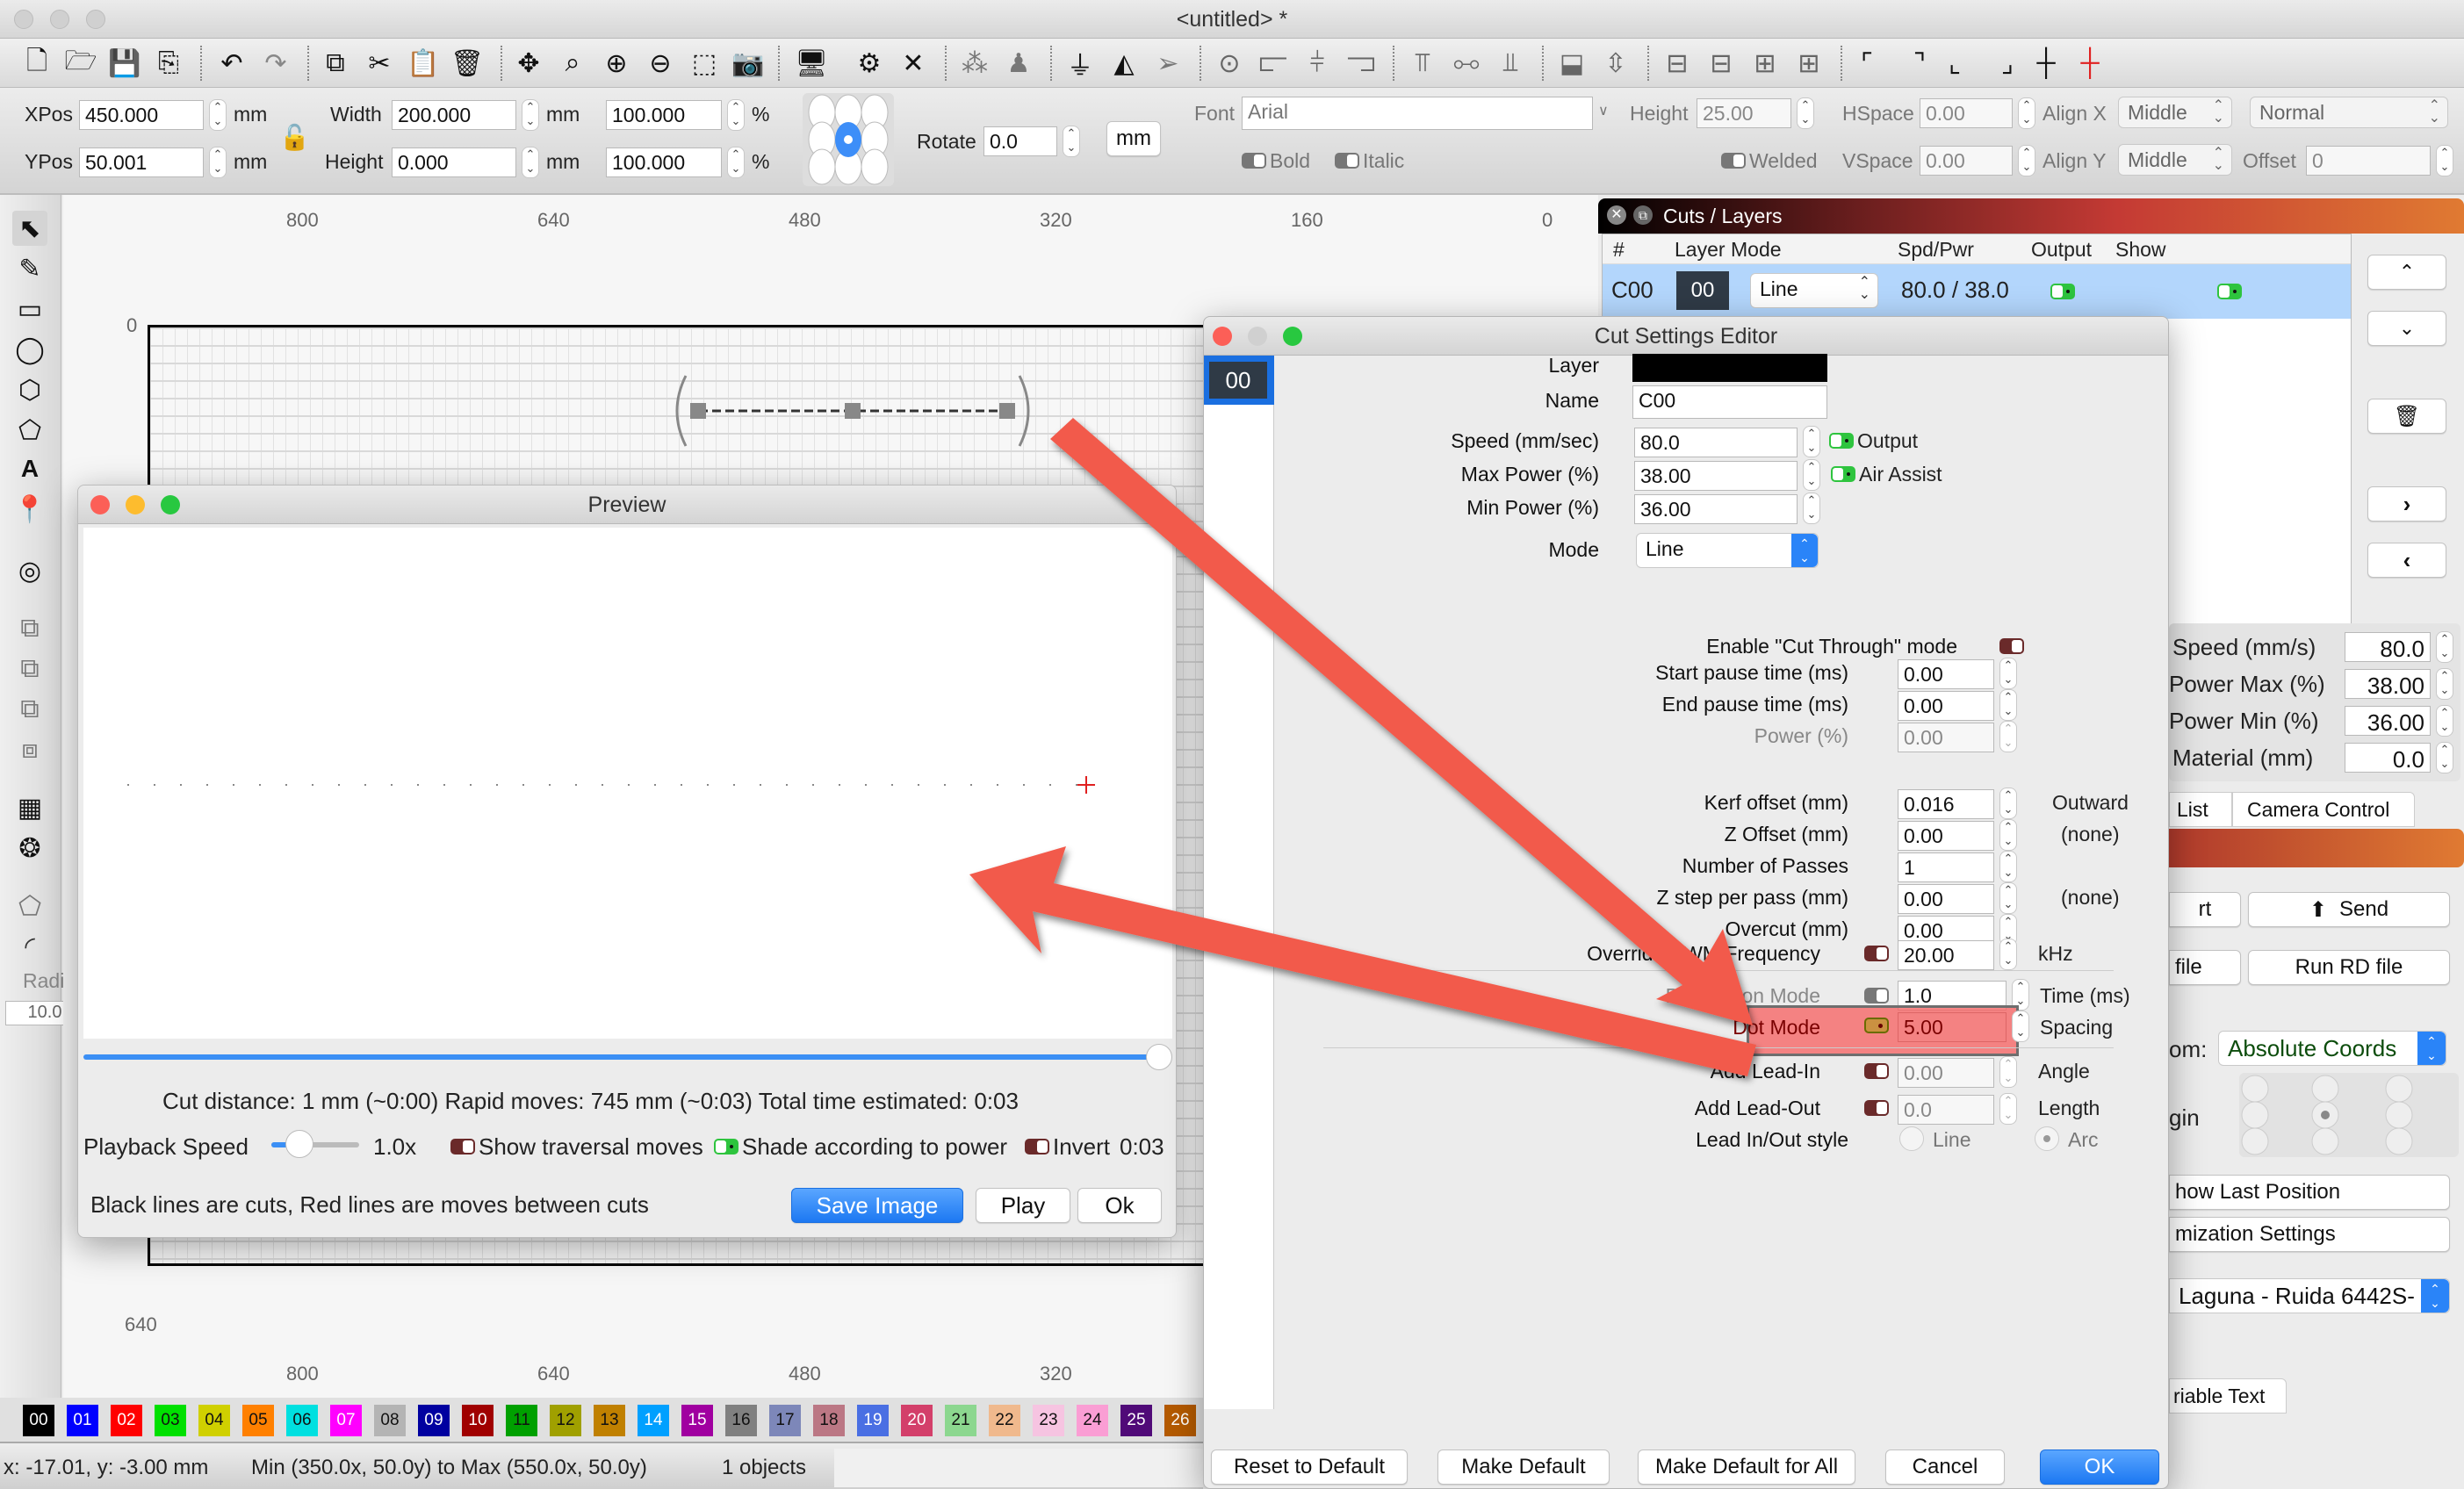 This screenshot has height=1489, width=2464. What do you see at coordinates (653, 1420) in the screenshot?
I see `palette-swatch-14: 14` at bounding box center [653, 1420].